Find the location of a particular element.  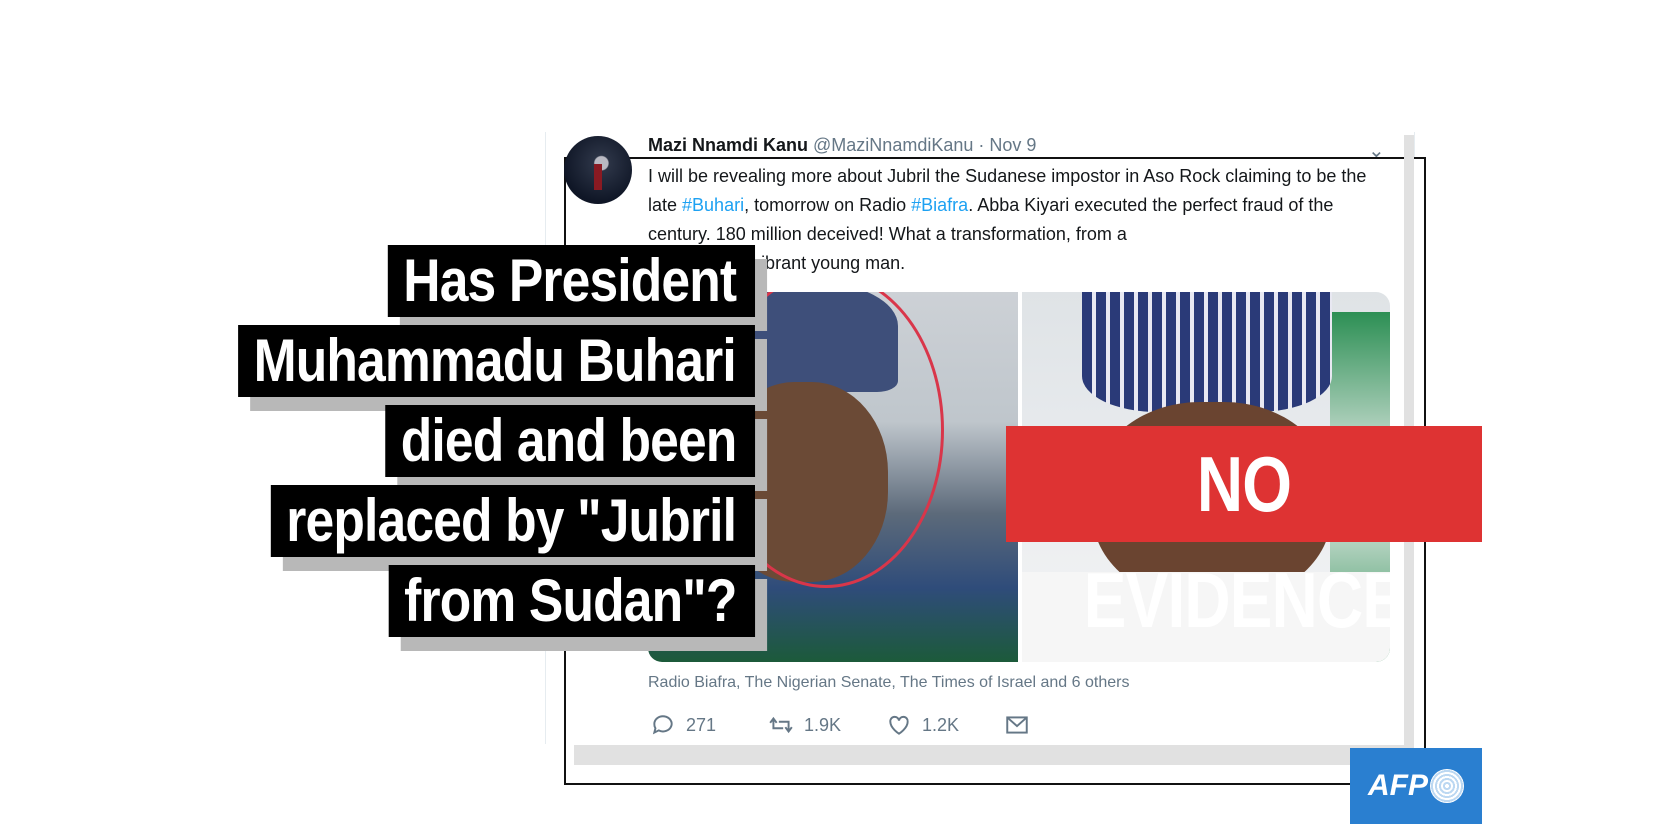

message-button is located at coordinates (1017, 725).